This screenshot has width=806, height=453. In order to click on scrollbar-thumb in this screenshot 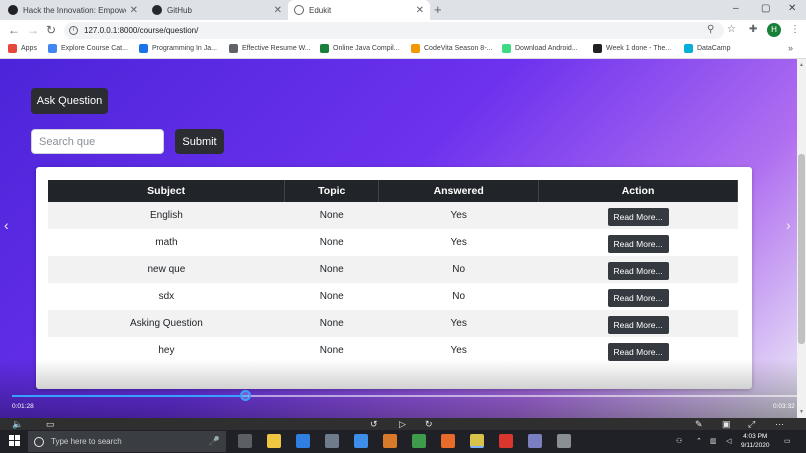, I will do `click(801, 249)`.